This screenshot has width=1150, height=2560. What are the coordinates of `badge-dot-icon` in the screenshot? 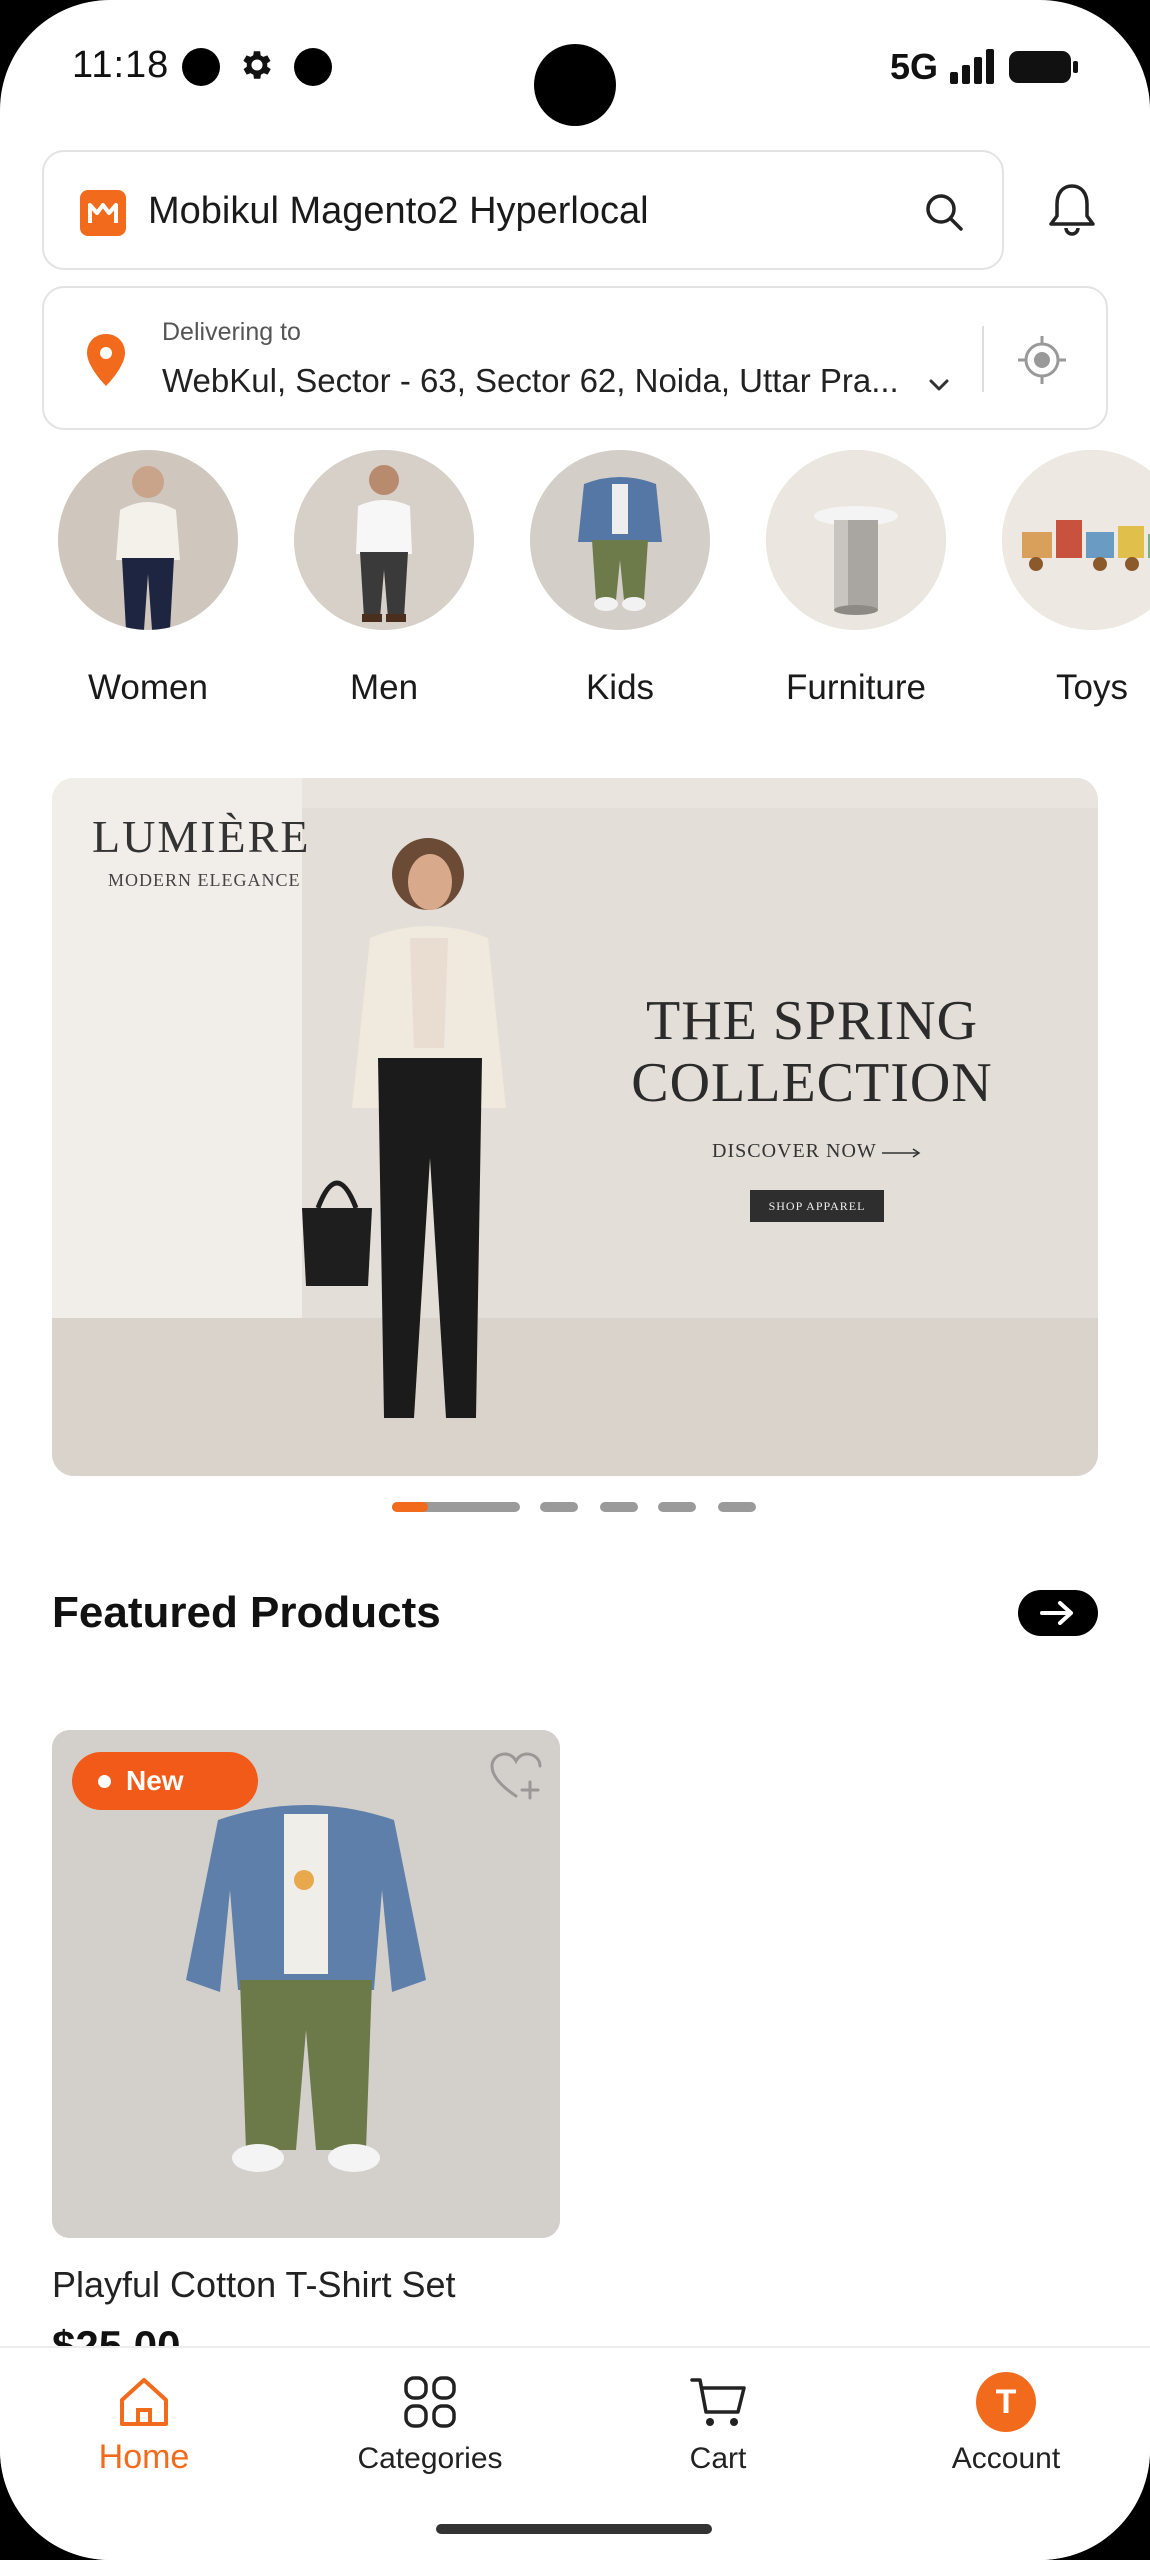 It's located at (104, 1781).